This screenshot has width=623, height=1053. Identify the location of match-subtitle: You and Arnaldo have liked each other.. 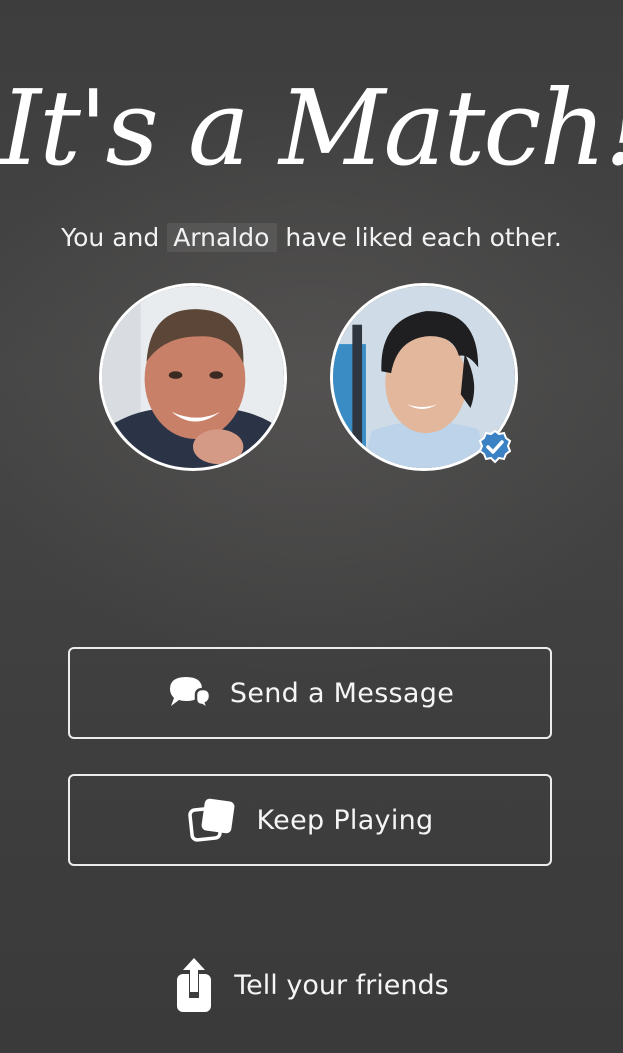
(311, 238).